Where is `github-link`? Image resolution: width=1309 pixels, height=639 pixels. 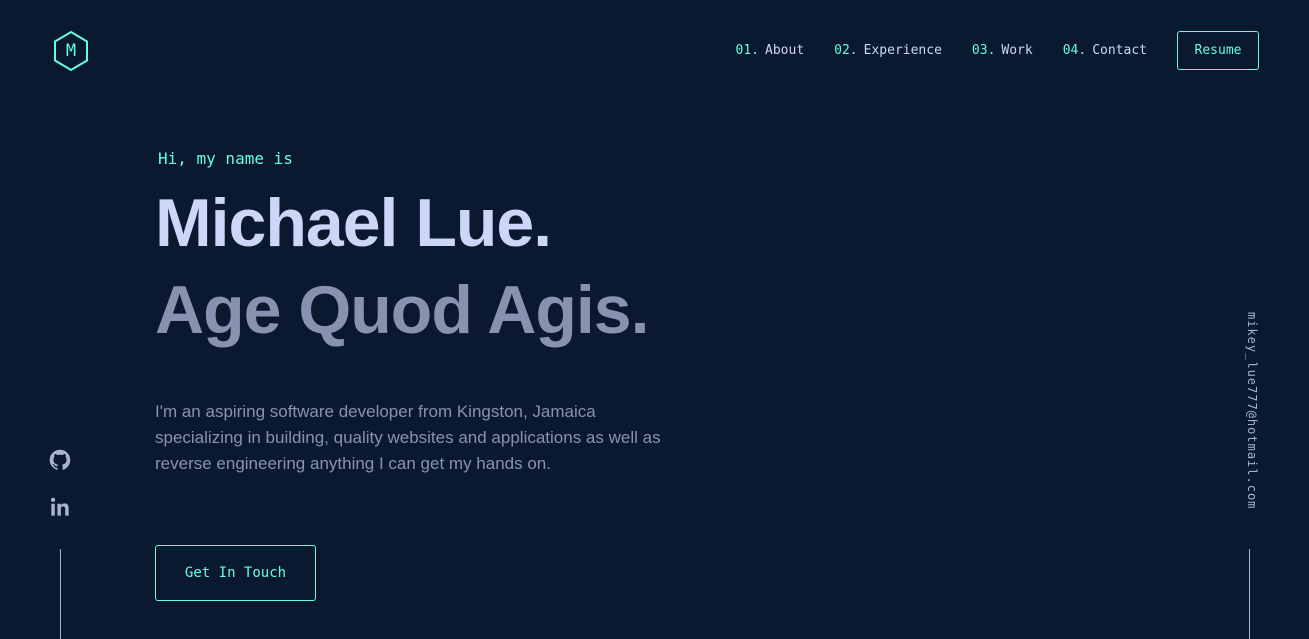 github-link is located at coordinates (60, 460).